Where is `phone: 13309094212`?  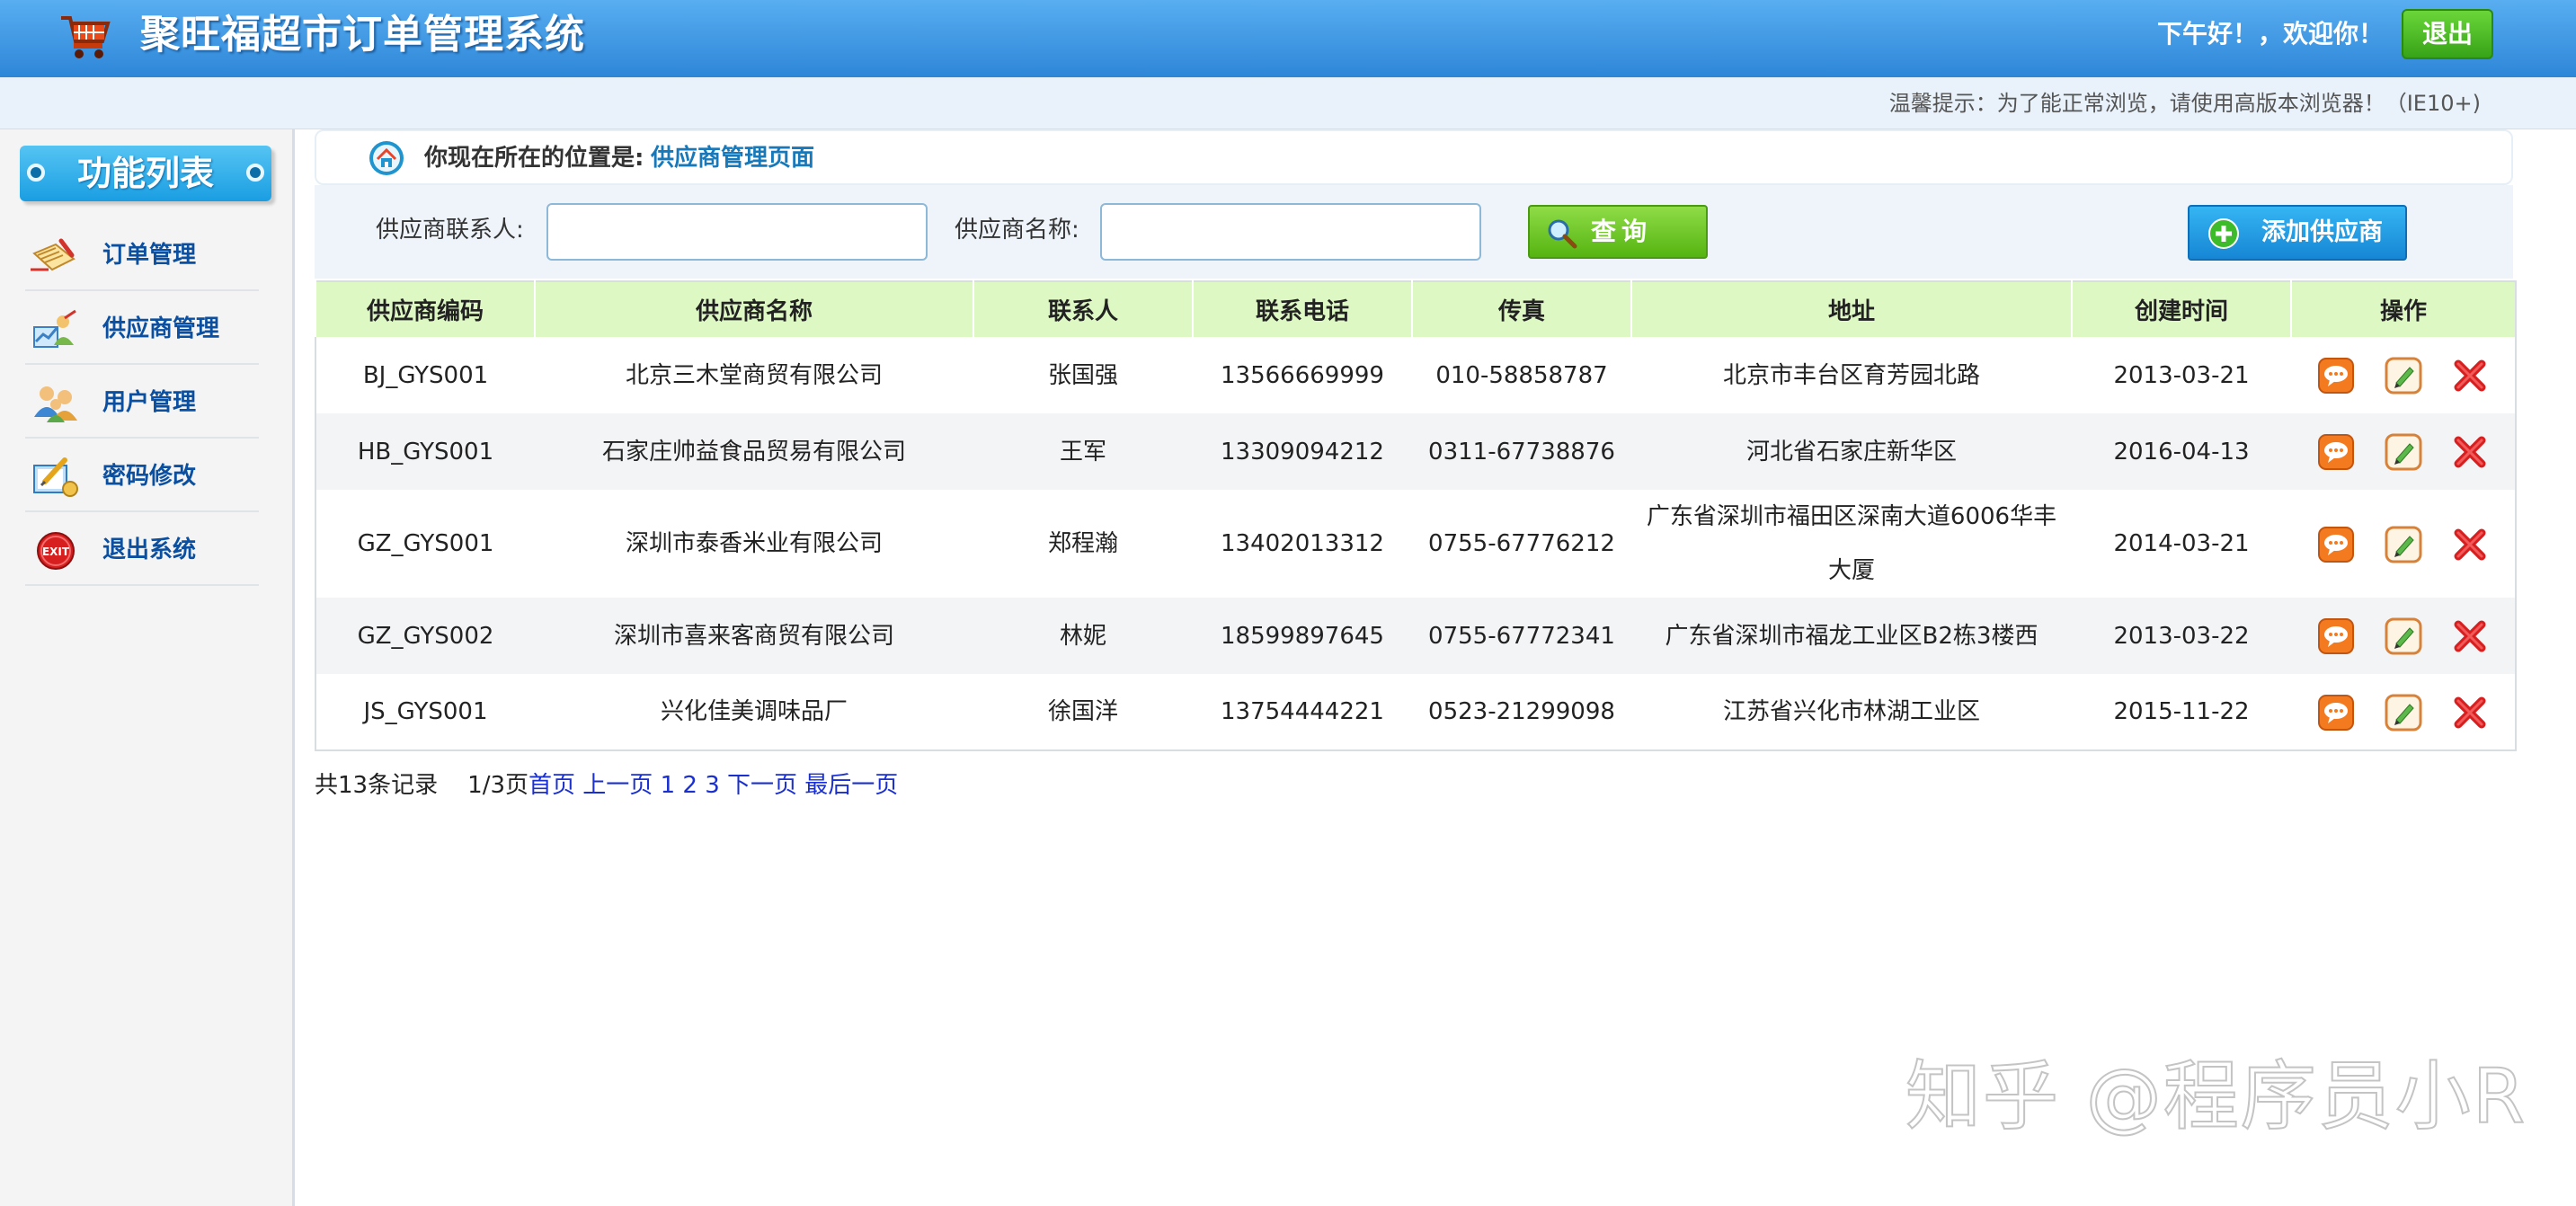 phone: 13309094212 is located at coordinates (1302, 451).